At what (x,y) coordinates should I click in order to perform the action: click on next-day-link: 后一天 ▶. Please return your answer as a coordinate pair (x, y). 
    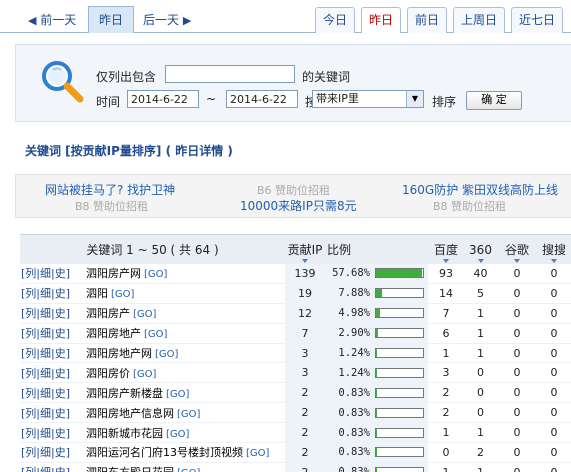
    Looking at the image, I should click on (167, 19).